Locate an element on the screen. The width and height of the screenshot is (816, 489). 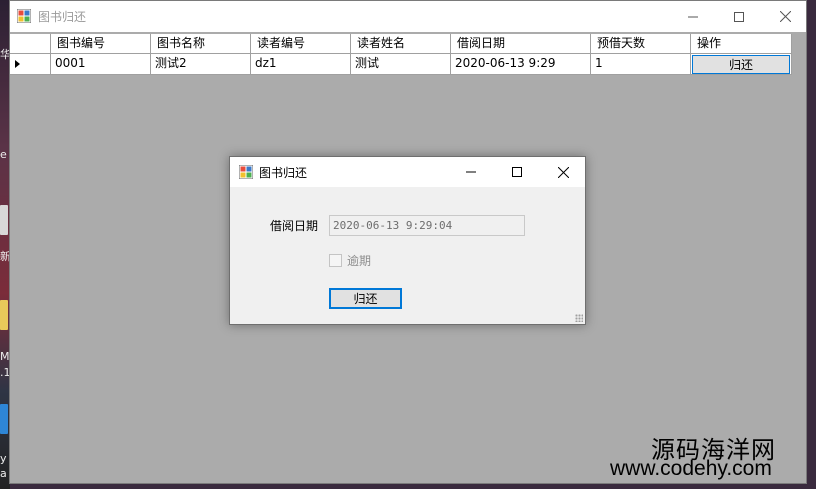
resize-grip-icon is located at coordinates (579, 318).